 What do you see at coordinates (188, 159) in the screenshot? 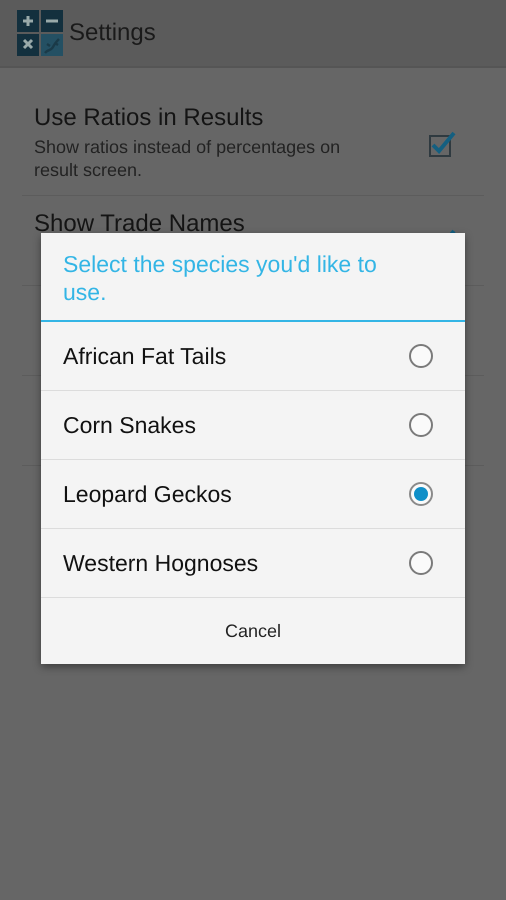
I see `setting-summary: Show ratios instead of percentages on result screen.` at bounding box center [188, 159].